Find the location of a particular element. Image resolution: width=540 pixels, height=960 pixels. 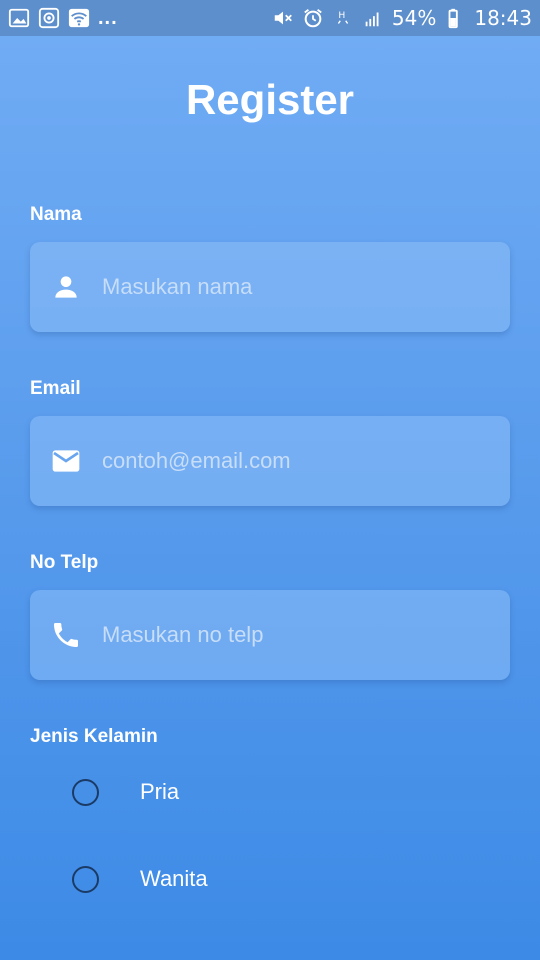

radio-option-wanita: Wanita is located at coordinates (140, 879).